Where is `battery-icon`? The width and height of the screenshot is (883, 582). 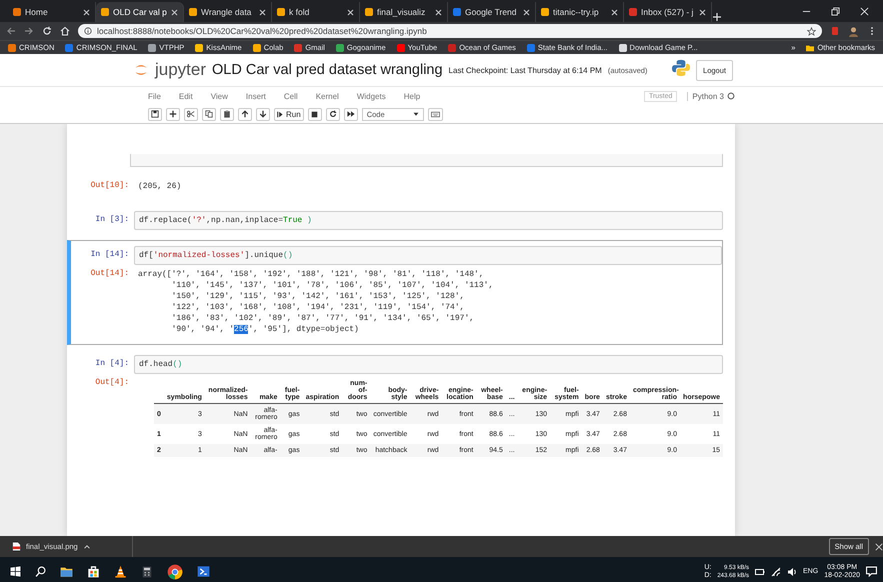 battery-icon is located at coordinates (760, 571).